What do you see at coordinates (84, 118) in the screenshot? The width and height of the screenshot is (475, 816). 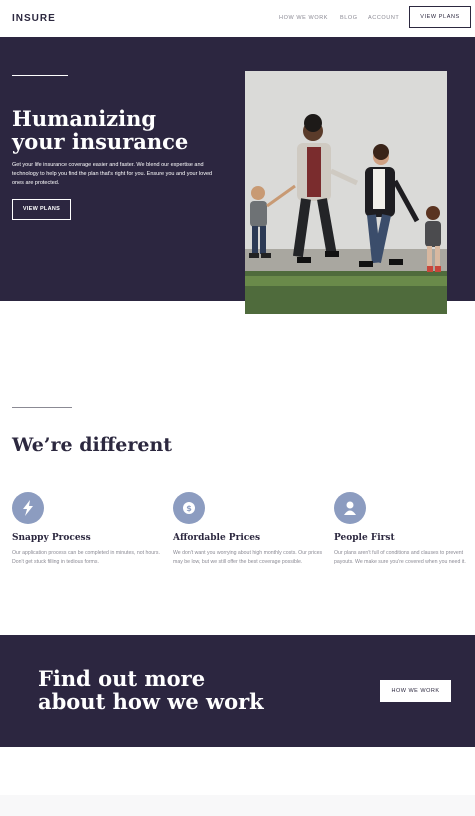 I see `hero-title-line1: Humanizing` at bounding box center [84, 118].